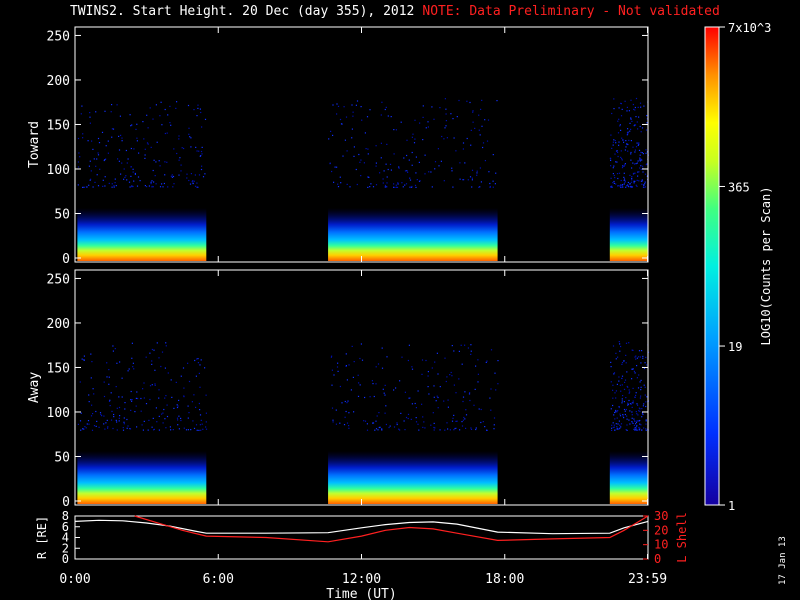  I want to click on orbit-right-label: L Shell, so click(682, 537).